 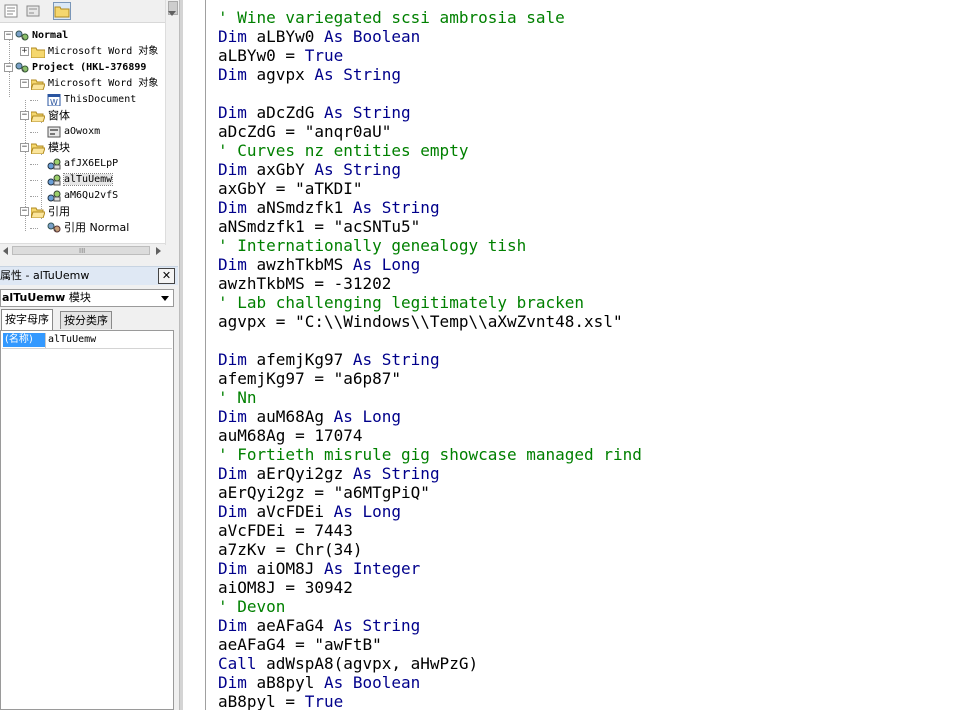 What do you see at coordinates (304, 283) in the screenshot?
I see `code-line: awzhTkbMS = -31202` at bounding box center [304, 283].